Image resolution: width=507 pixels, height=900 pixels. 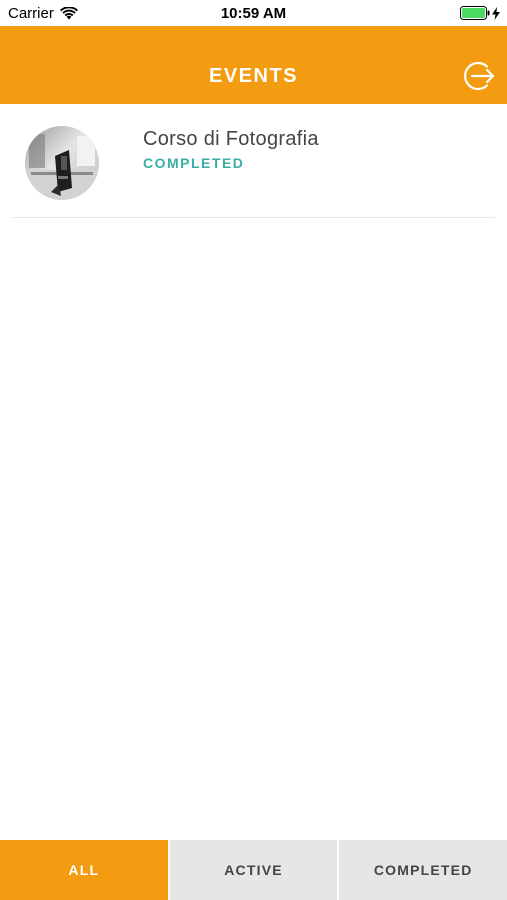 I want to click on filter-tab-bar: ALL ACTIVE COMPLETED, so click(x=253, y=870).